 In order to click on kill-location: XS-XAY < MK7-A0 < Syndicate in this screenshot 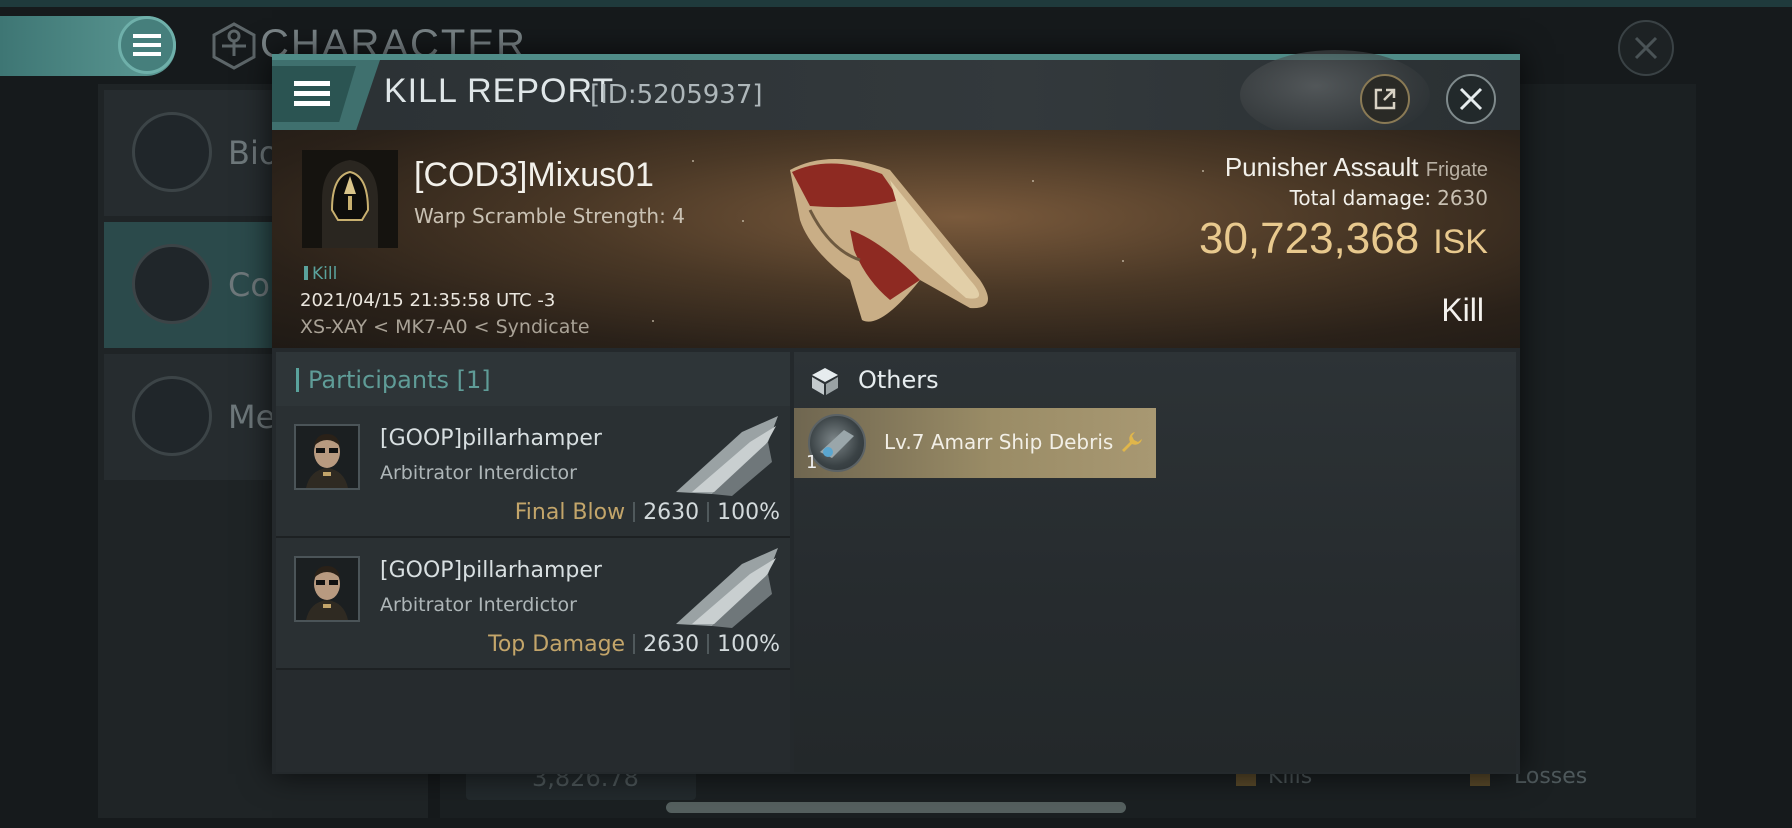, I will do `click(445, 327)`.